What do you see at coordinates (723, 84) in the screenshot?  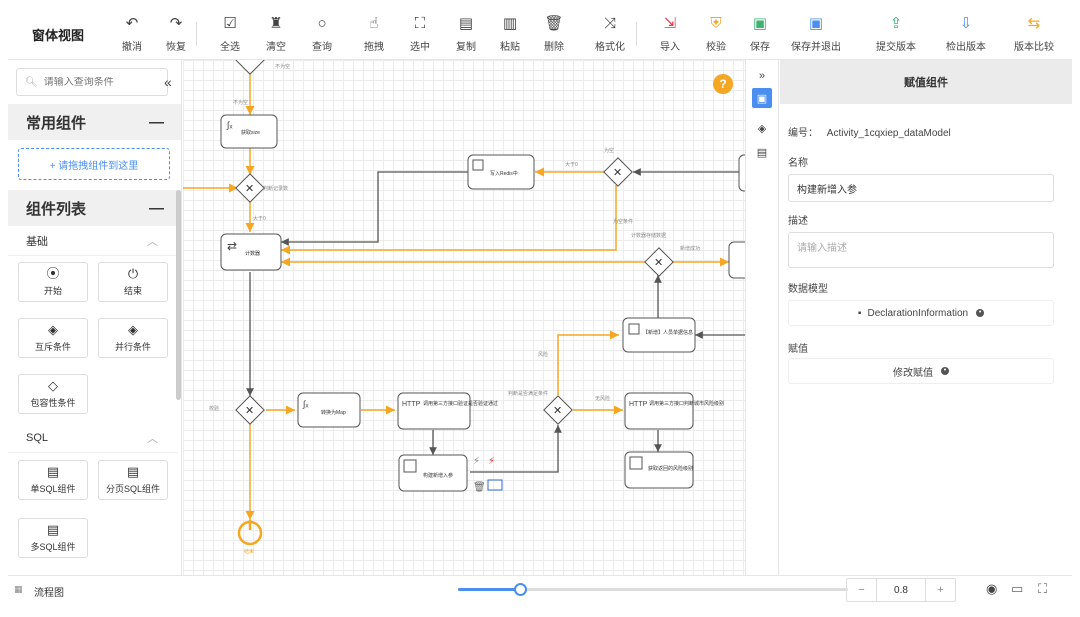 I see `help-icon: ?` at bounding box center [723, 84].